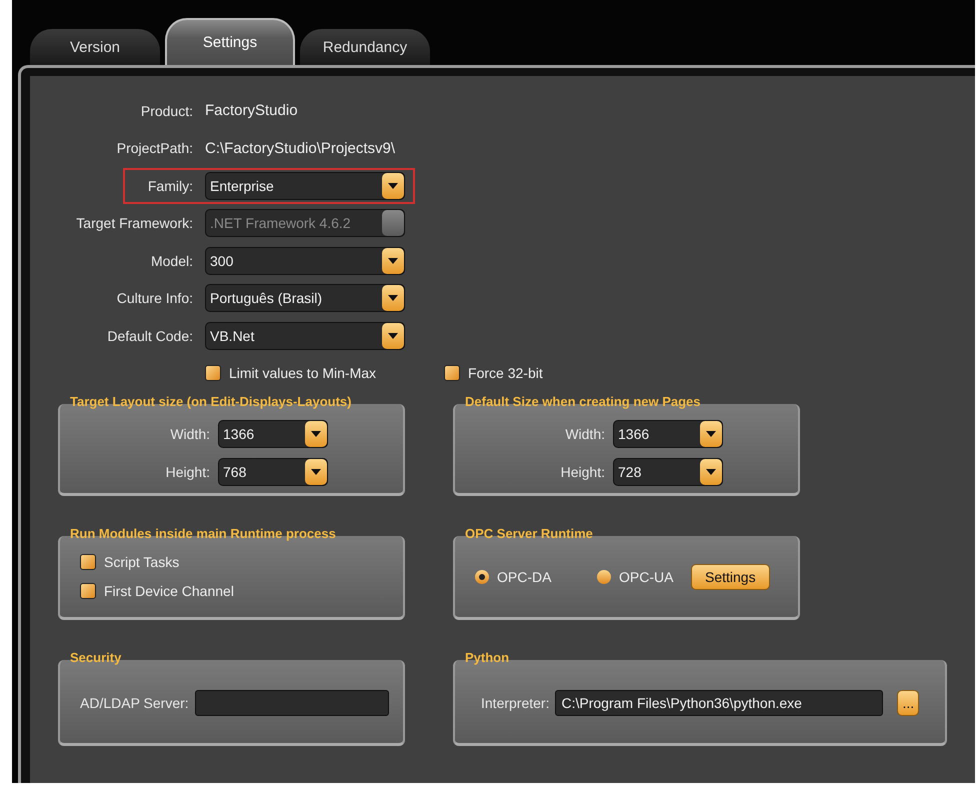  I want to click on radio-label: OPC-UA, so click(646, 577).